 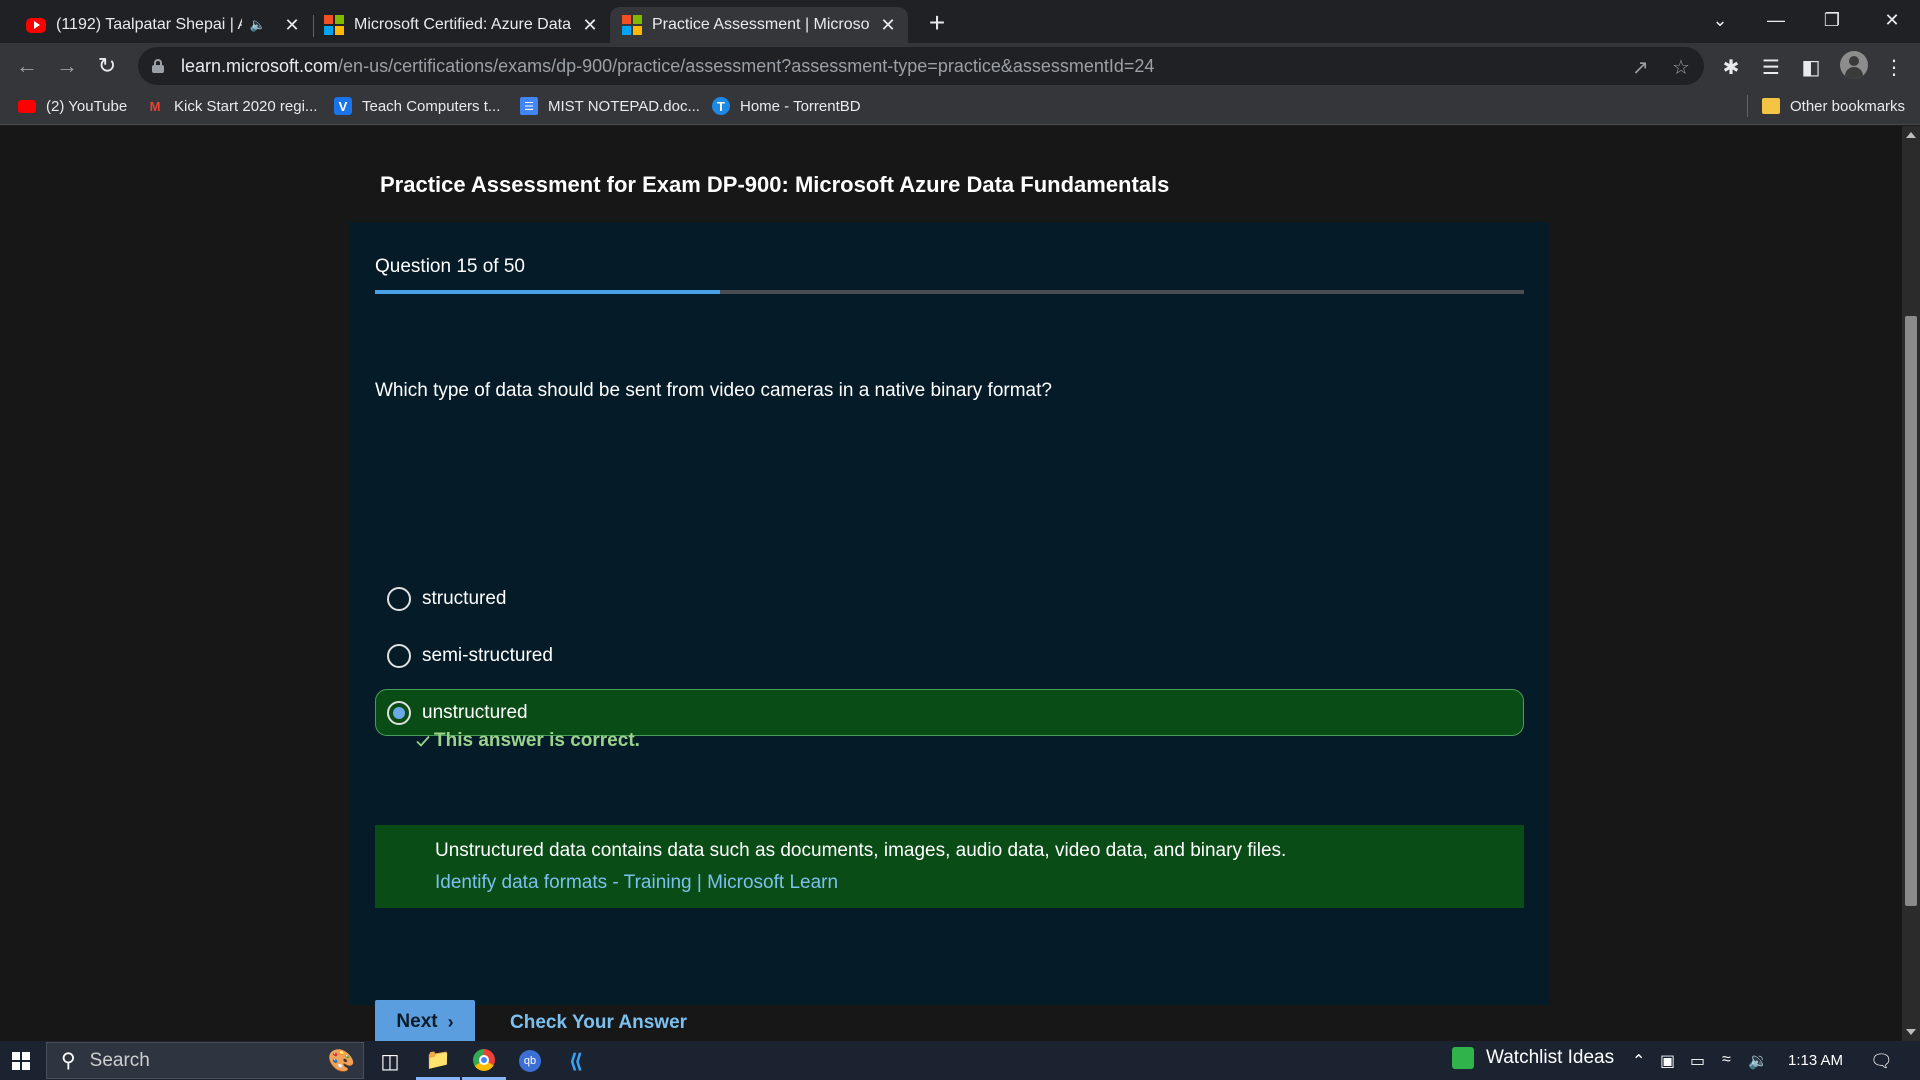 I want to click on watchlist-widget: Watchlist Ideas, so click(x=1533, y=1058).